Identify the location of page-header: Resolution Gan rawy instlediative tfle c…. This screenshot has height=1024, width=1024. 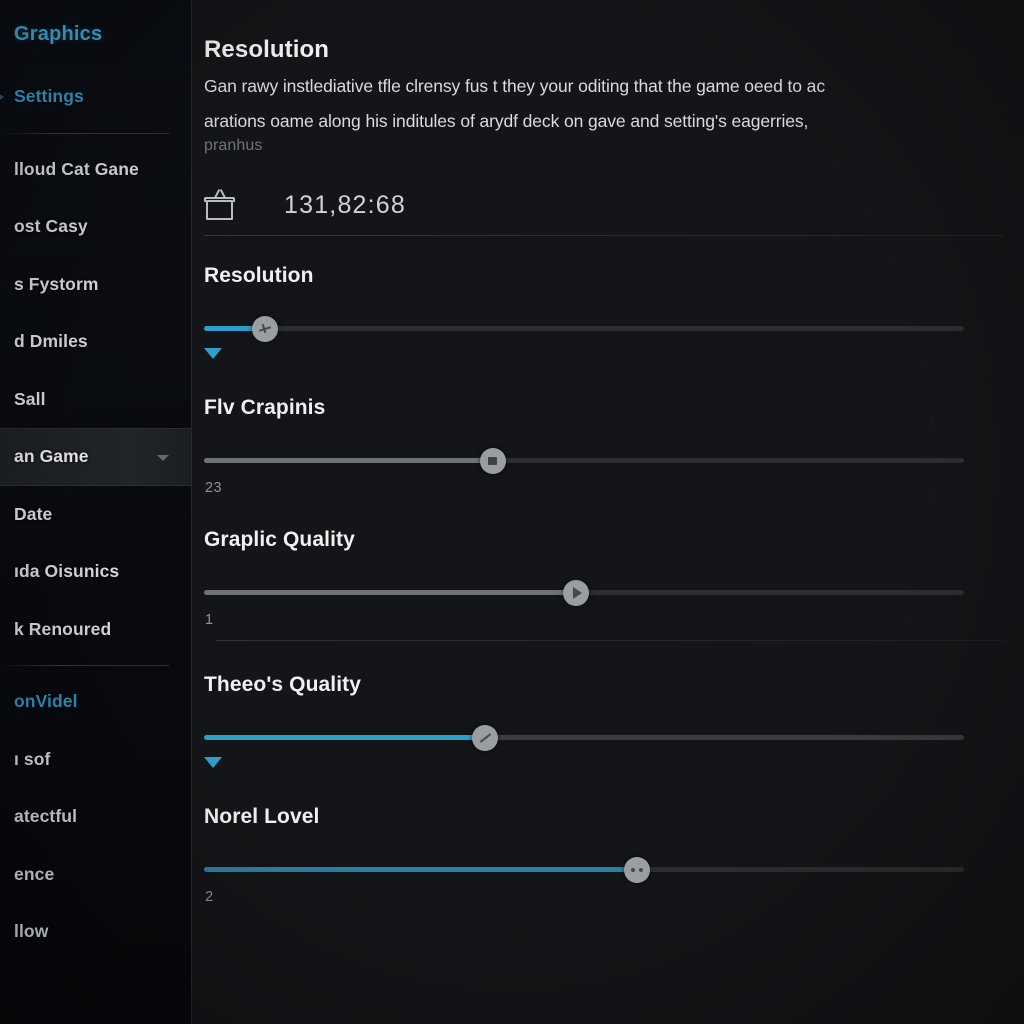
(608, 77).